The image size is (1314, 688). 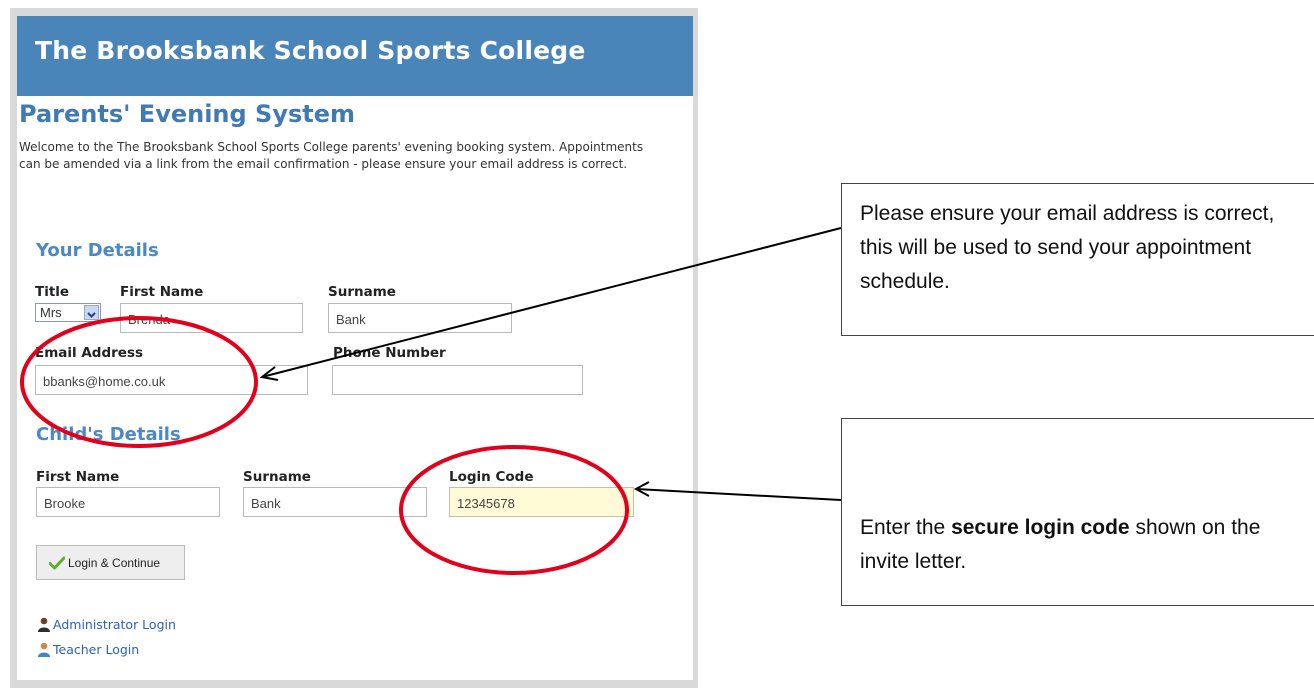 I want to click on login-code-arrow-line, so click(x=738, y=494).